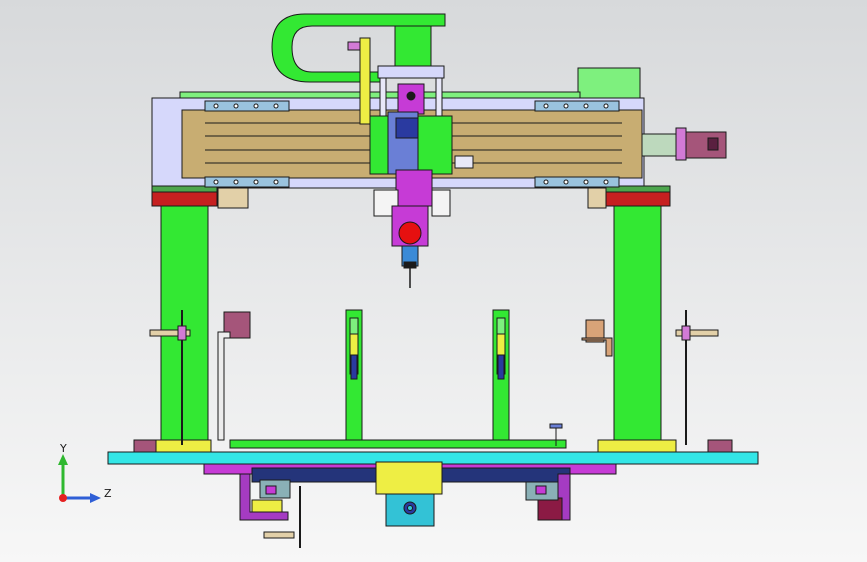 This screenshot has height=562, width=867. I want to click on y-axis-arrowhead, so click(63, 459).